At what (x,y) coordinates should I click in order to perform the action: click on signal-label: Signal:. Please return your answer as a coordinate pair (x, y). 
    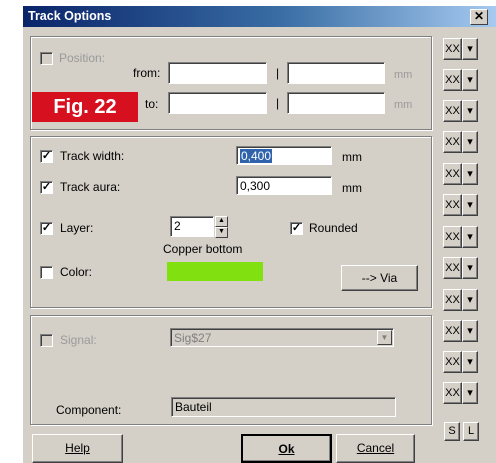
    Looking at the image, I should click on (78, 340).